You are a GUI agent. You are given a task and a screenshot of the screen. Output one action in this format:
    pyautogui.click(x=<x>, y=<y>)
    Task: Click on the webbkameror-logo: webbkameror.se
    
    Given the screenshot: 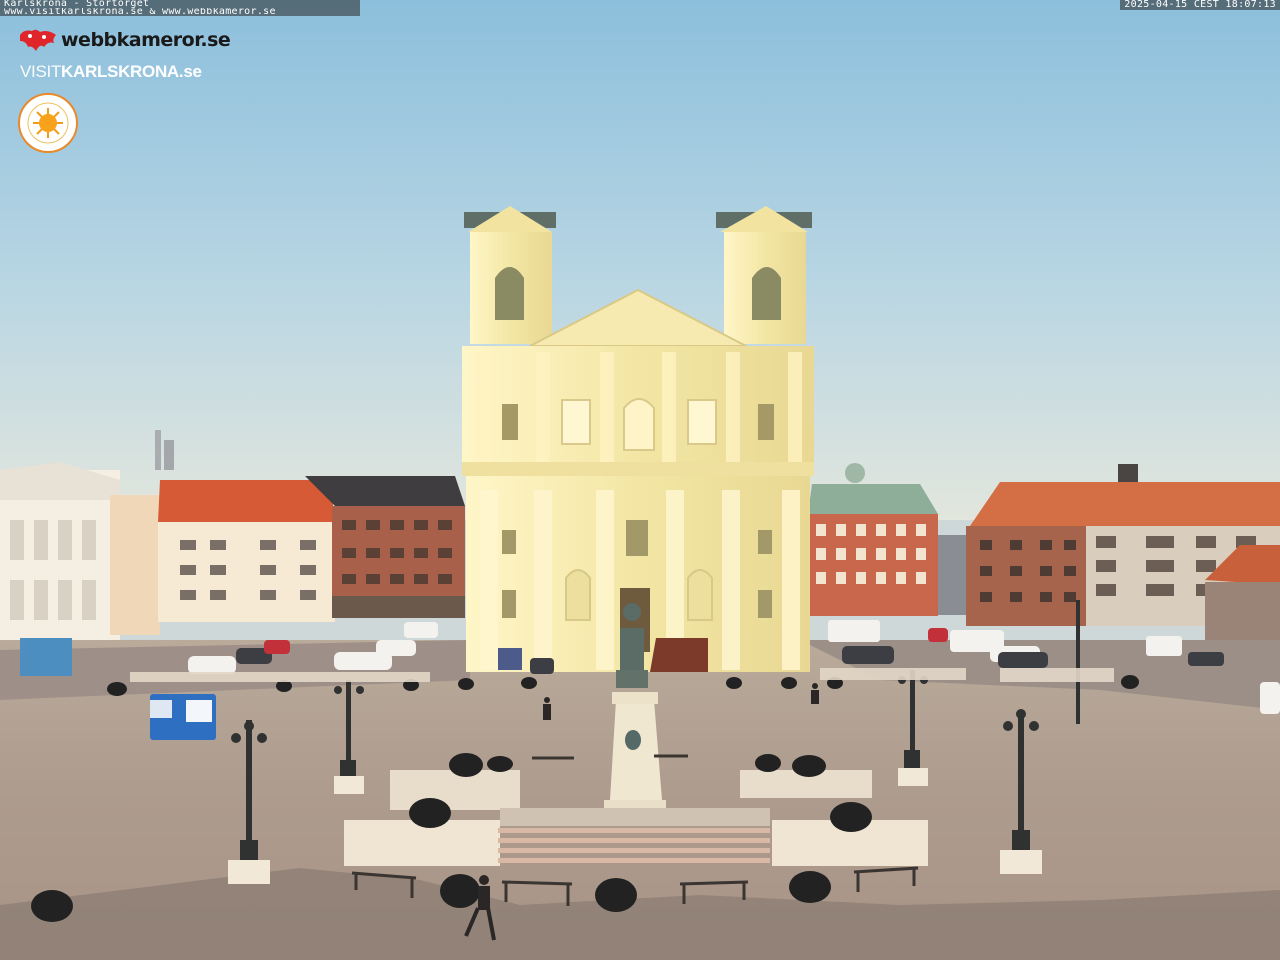 What is the action you would take?
    pyautogui.click(x=124, y=40)
    